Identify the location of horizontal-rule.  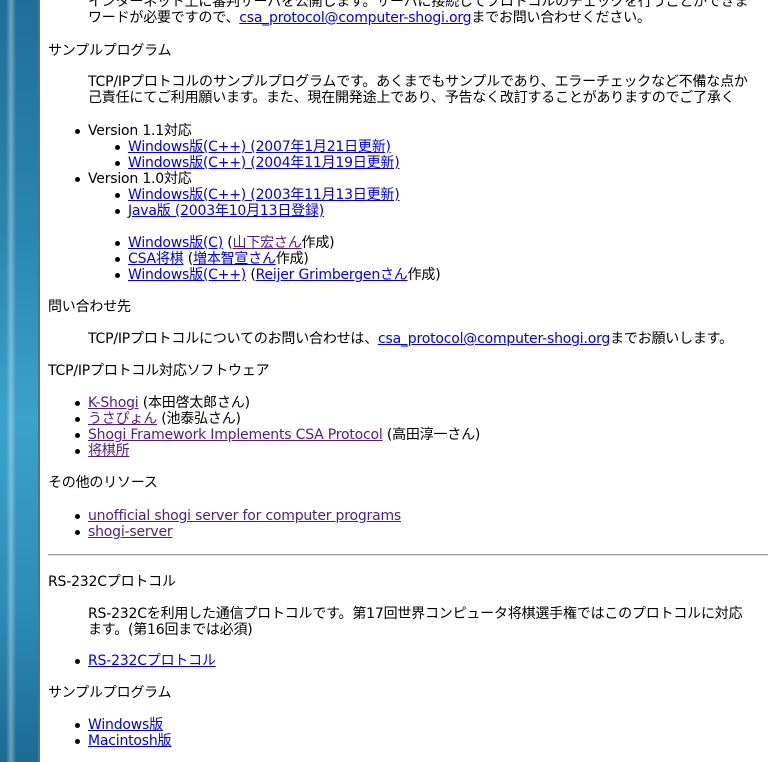
(408, 555).